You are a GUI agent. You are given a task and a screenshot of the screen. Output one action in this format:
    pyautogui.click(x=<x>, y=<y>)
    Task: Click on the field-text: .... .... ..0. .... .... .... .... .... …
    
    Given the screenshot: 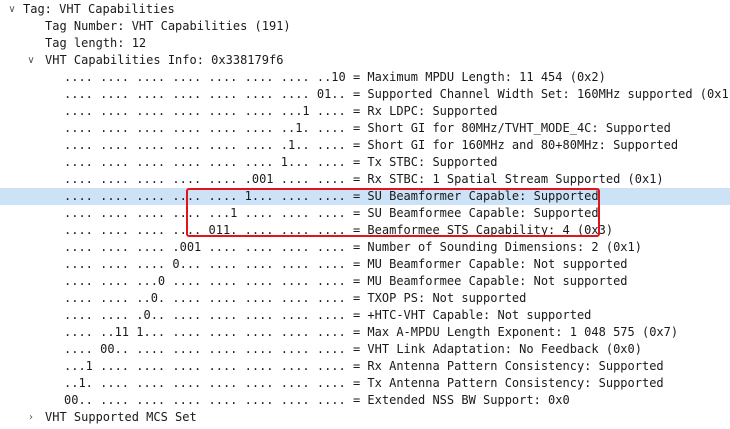 What is the action you would take?
    pyautogui.click(x=295, y=298)
    